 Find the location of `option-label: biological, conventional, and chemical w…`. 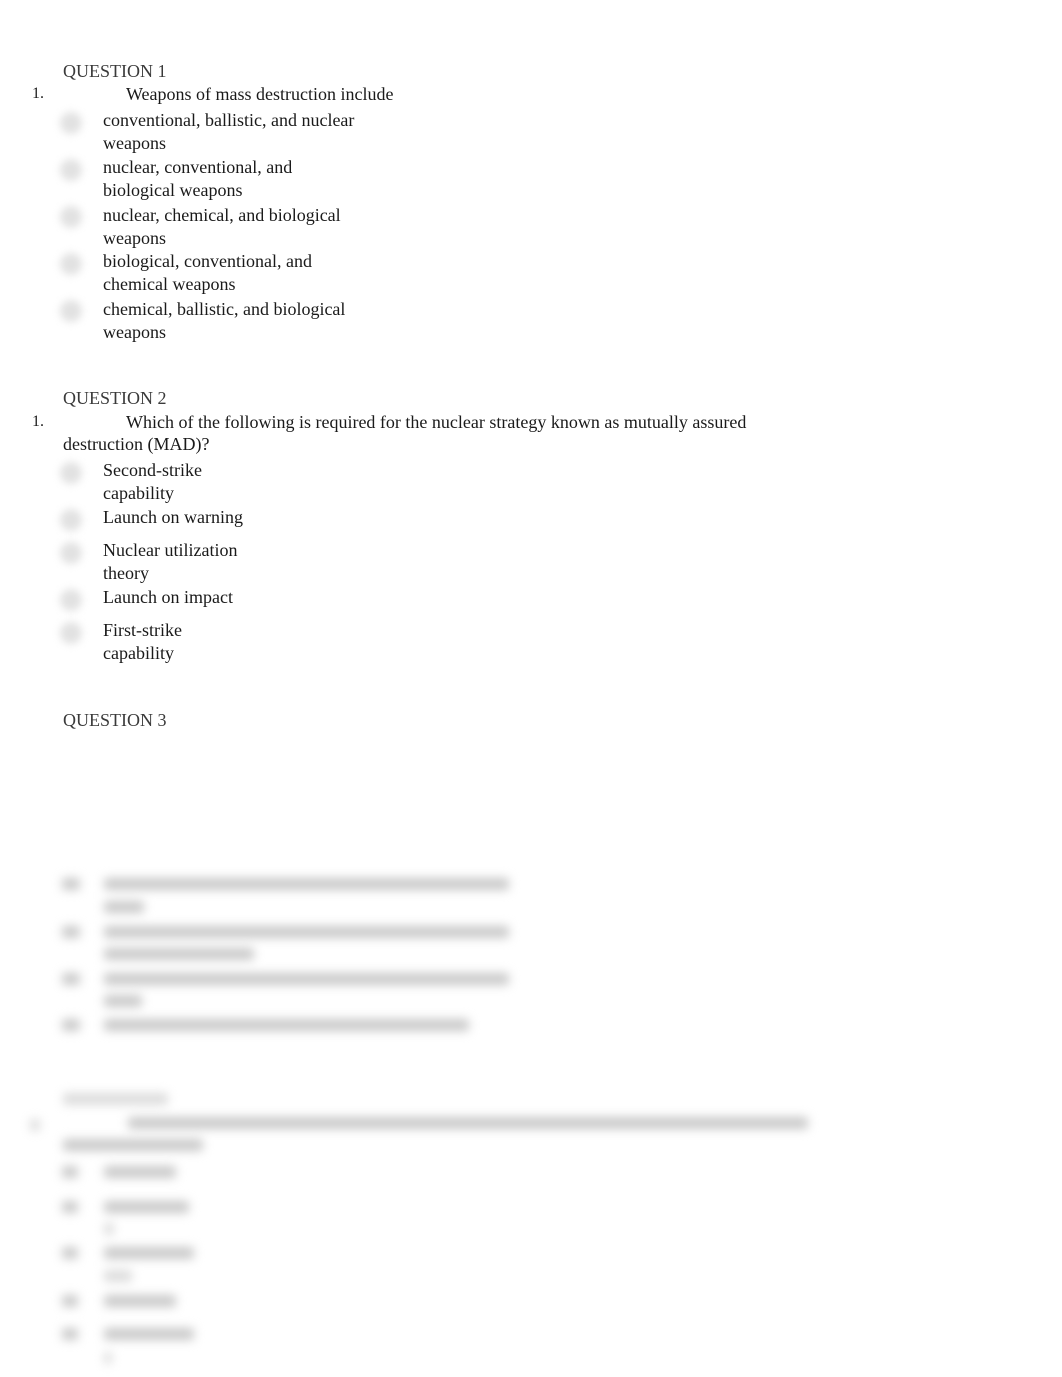

option-label: biological, conventional, and chemical w… is located at coordinates (207, 273).